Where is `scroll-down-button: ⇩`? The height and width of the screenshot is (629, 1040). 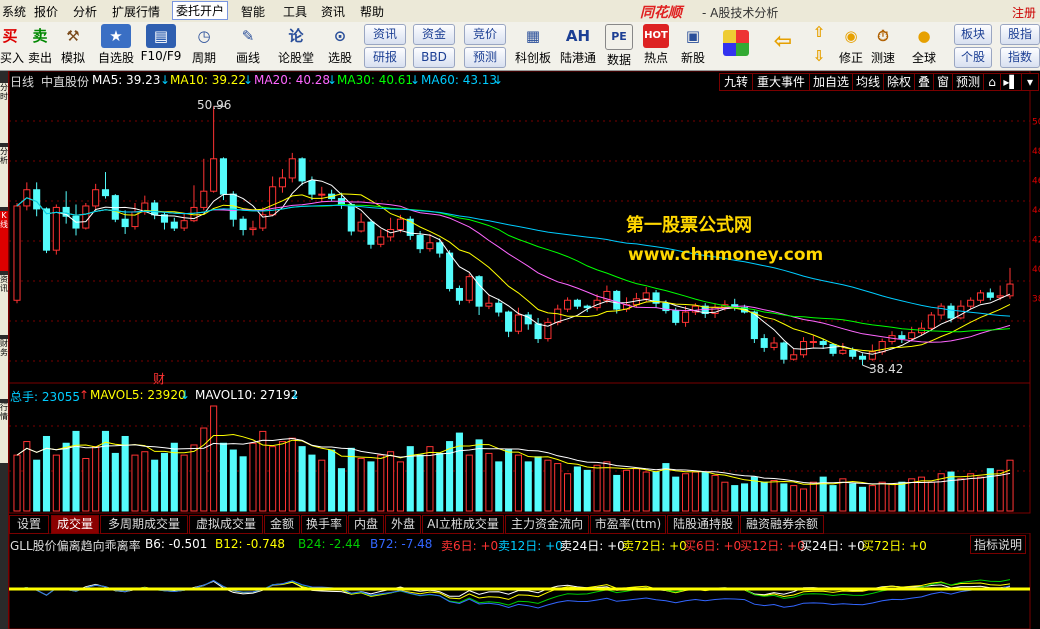
scroll-down-button: ⇩ is located at coordinates (819, 56).